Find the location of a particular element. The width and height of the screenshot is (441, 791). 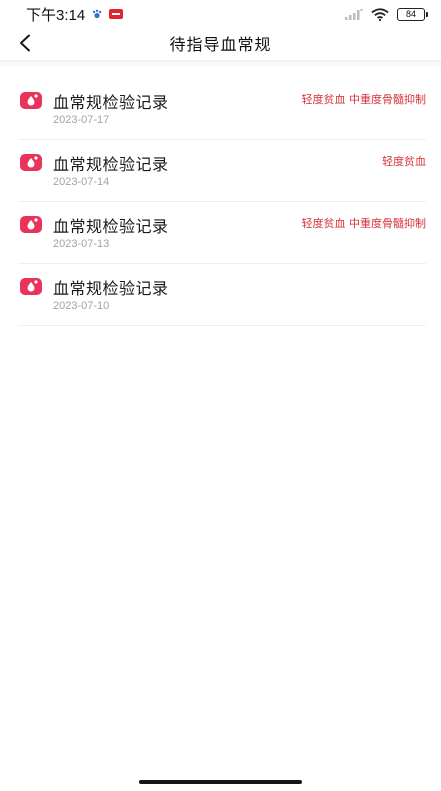

status-bar: 下午3:14 84 is located at coordinates (220, 14).